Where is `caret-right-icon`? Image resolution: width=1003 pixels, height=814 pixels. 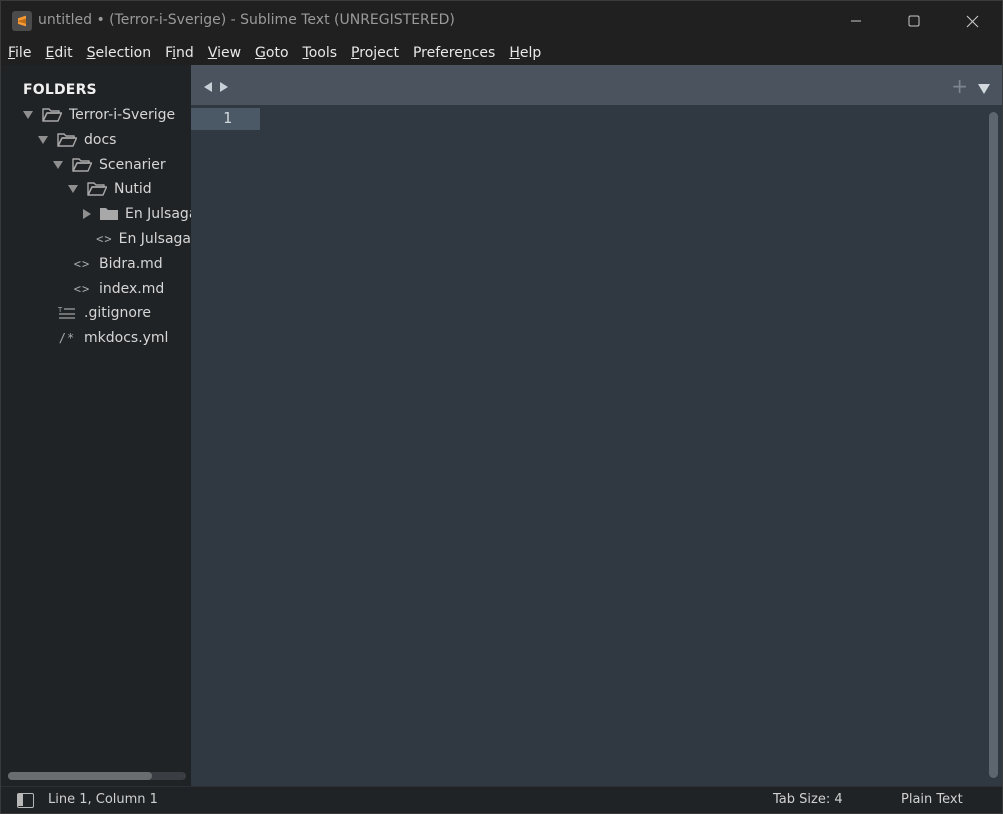 caret-right-icon is located at coordinates (224, 87).